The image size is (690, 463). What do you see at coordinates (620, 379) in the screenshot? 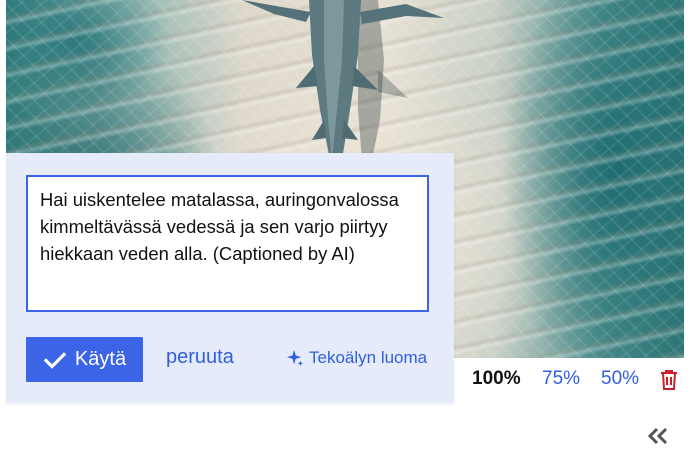
I see `zoom-50-option: 50%` at bounding box center [620, 379].